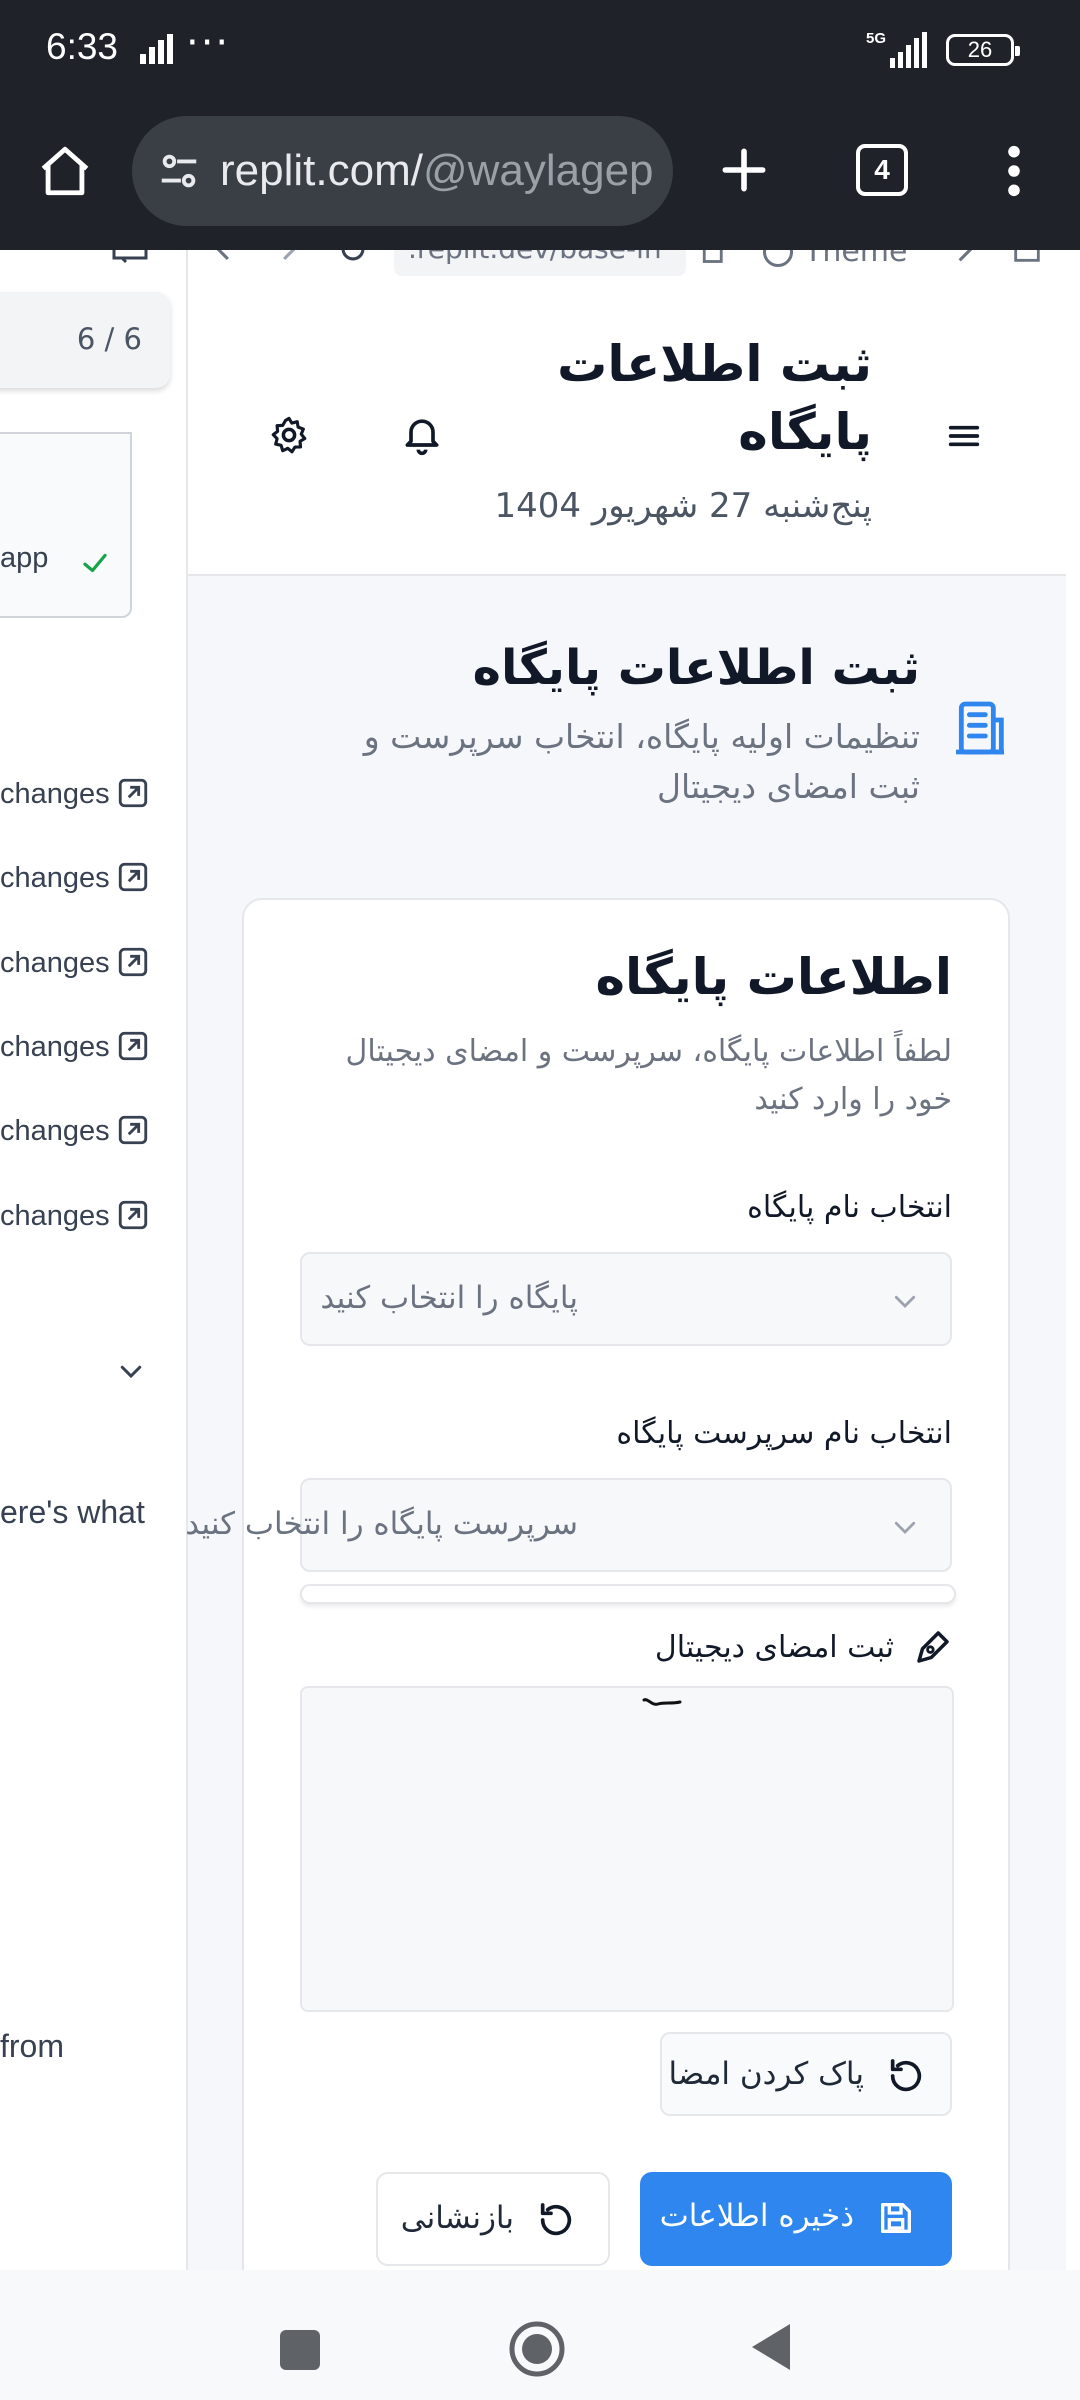 The width and height of the screenshot is (1080, 2400). Describe the element at coordinates (449, 1298) in the screenshot. I see `base-select-placeholder: پایگاه را انتخاب کنید` at that location.